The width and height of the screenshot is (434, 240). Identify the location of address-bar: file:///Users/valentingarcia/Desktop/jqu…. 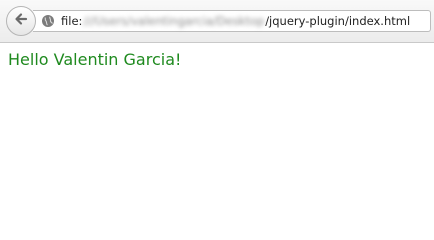
(232, 21).